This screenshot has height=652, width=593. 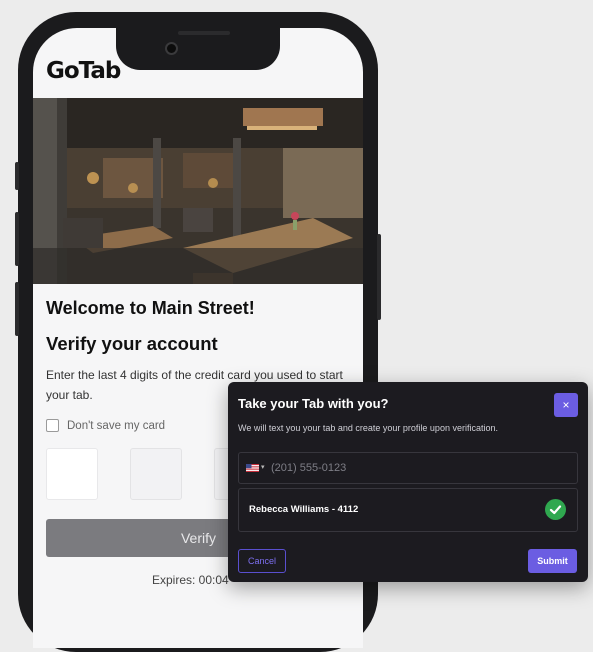 What do you see at coordinates (198, 49) in the screenshot?
I see `notch` at bounding box center [198, 49].